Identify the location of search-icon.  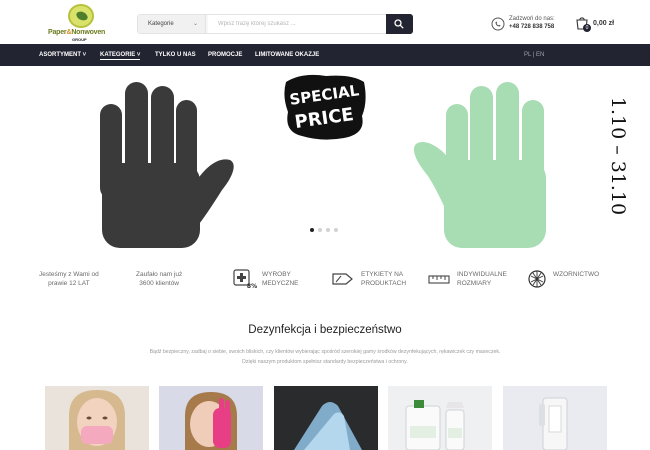
(399, 24).